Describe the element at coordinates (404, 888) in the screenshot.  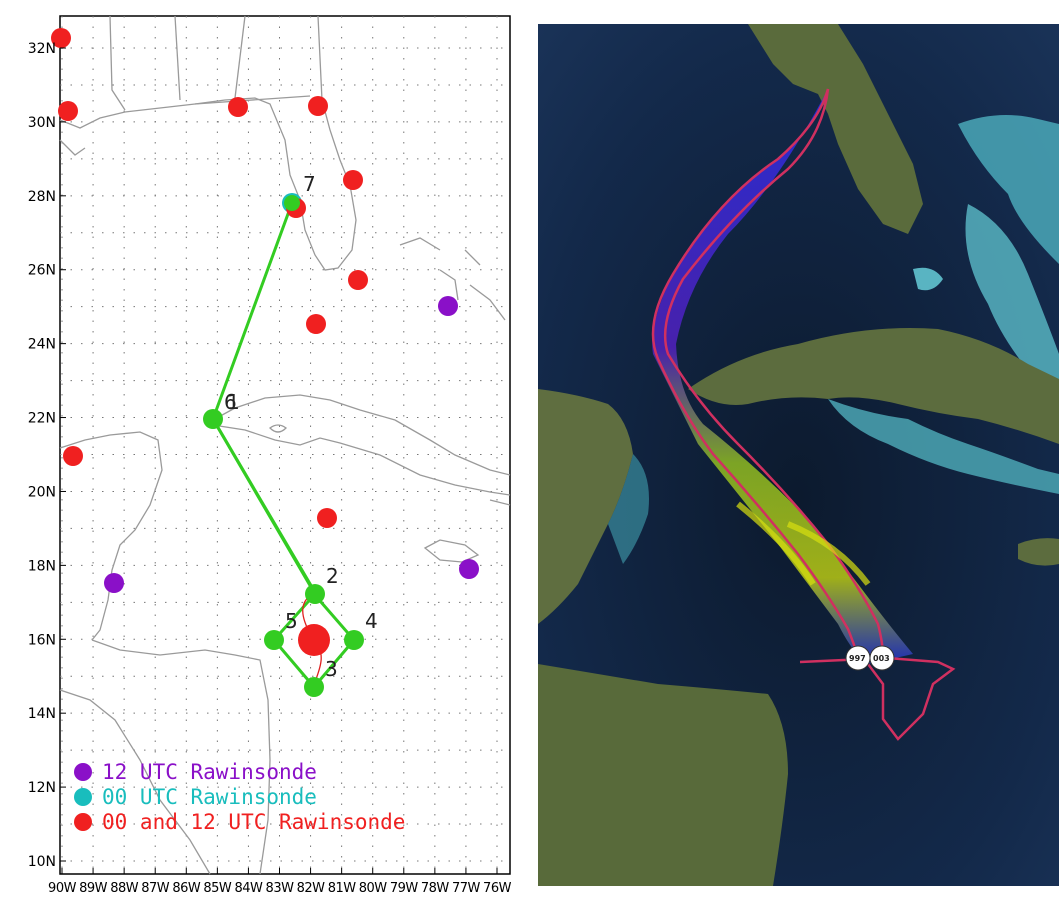
I see `longitude-tick-label: 79W` at that location.